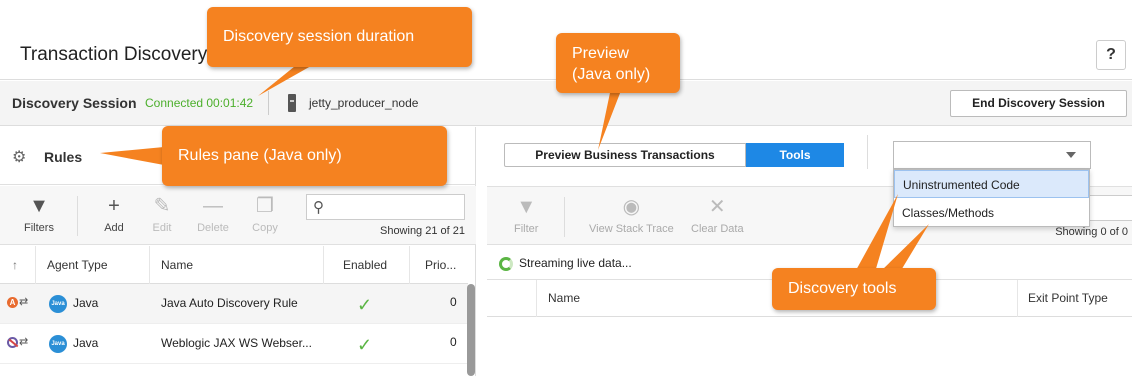  What do you see at coordinates (618, 63) in the screenshot?
I see `callout-preview: Preview (Java only)` at bounding box center [618, 63].